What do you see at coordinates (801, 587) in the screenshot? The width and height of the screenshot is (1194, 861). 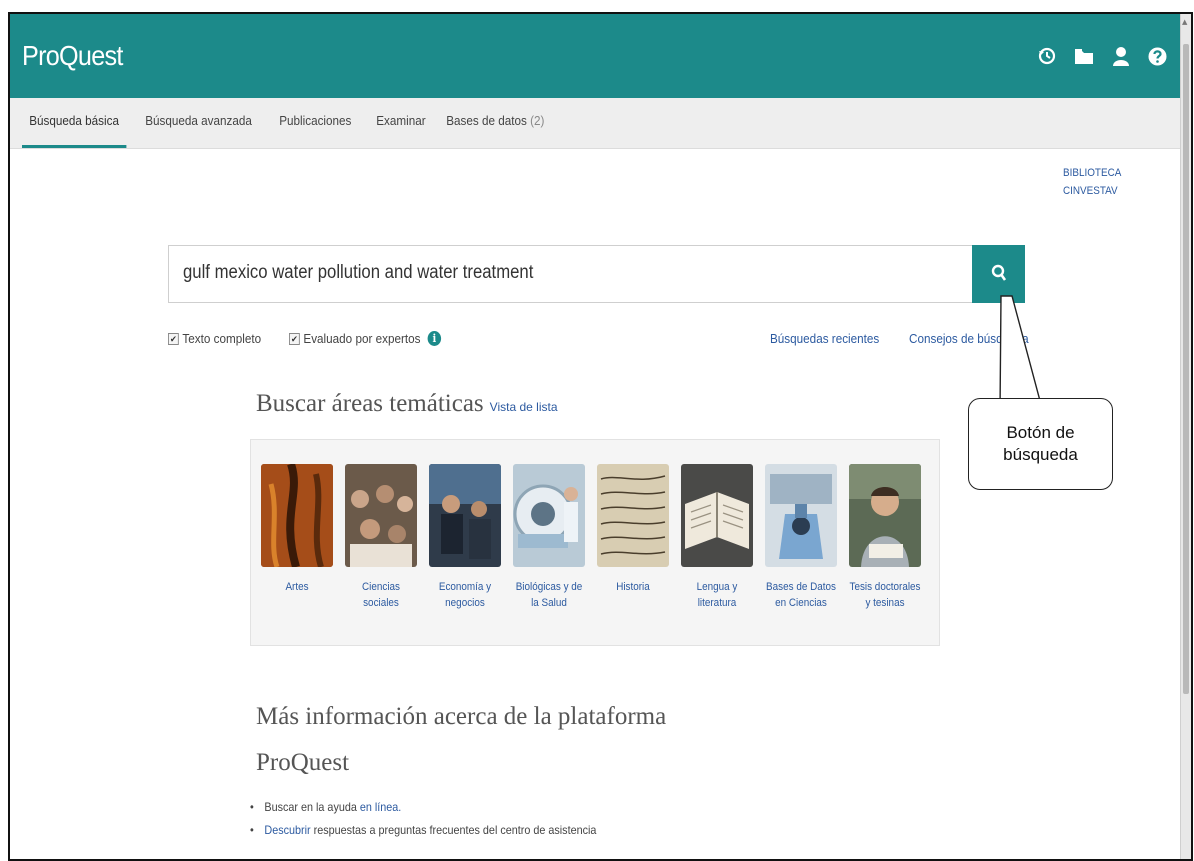 I see `subject-label-line1: Bases de Datos` at bounding box center [801, 587].